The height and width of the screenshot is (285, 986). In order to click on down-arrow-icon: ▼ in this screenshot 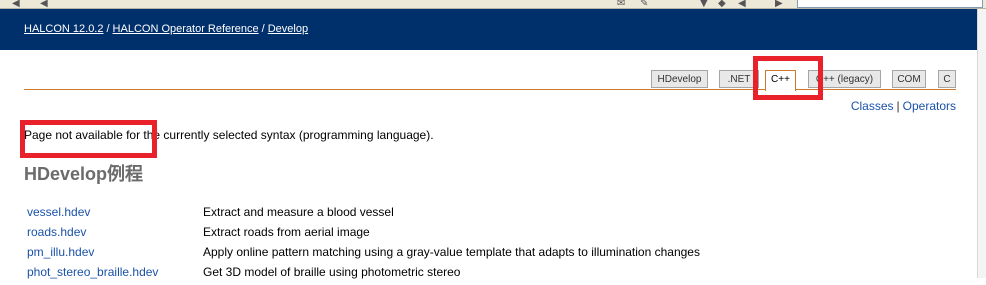, I will do `click(704, 4)`.